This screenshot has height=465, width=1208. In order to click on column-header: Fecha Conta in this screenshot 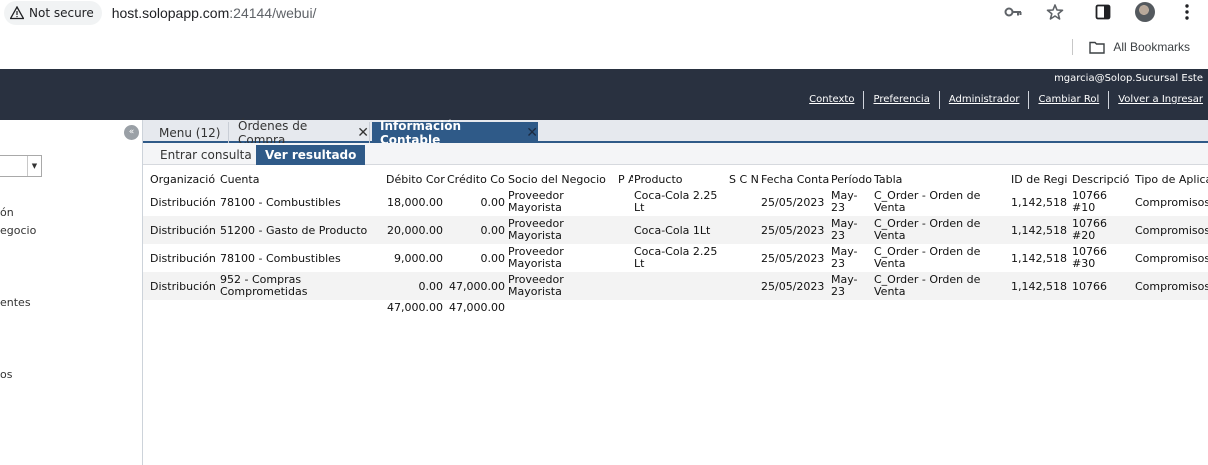, I will do `click(795, 180)`.